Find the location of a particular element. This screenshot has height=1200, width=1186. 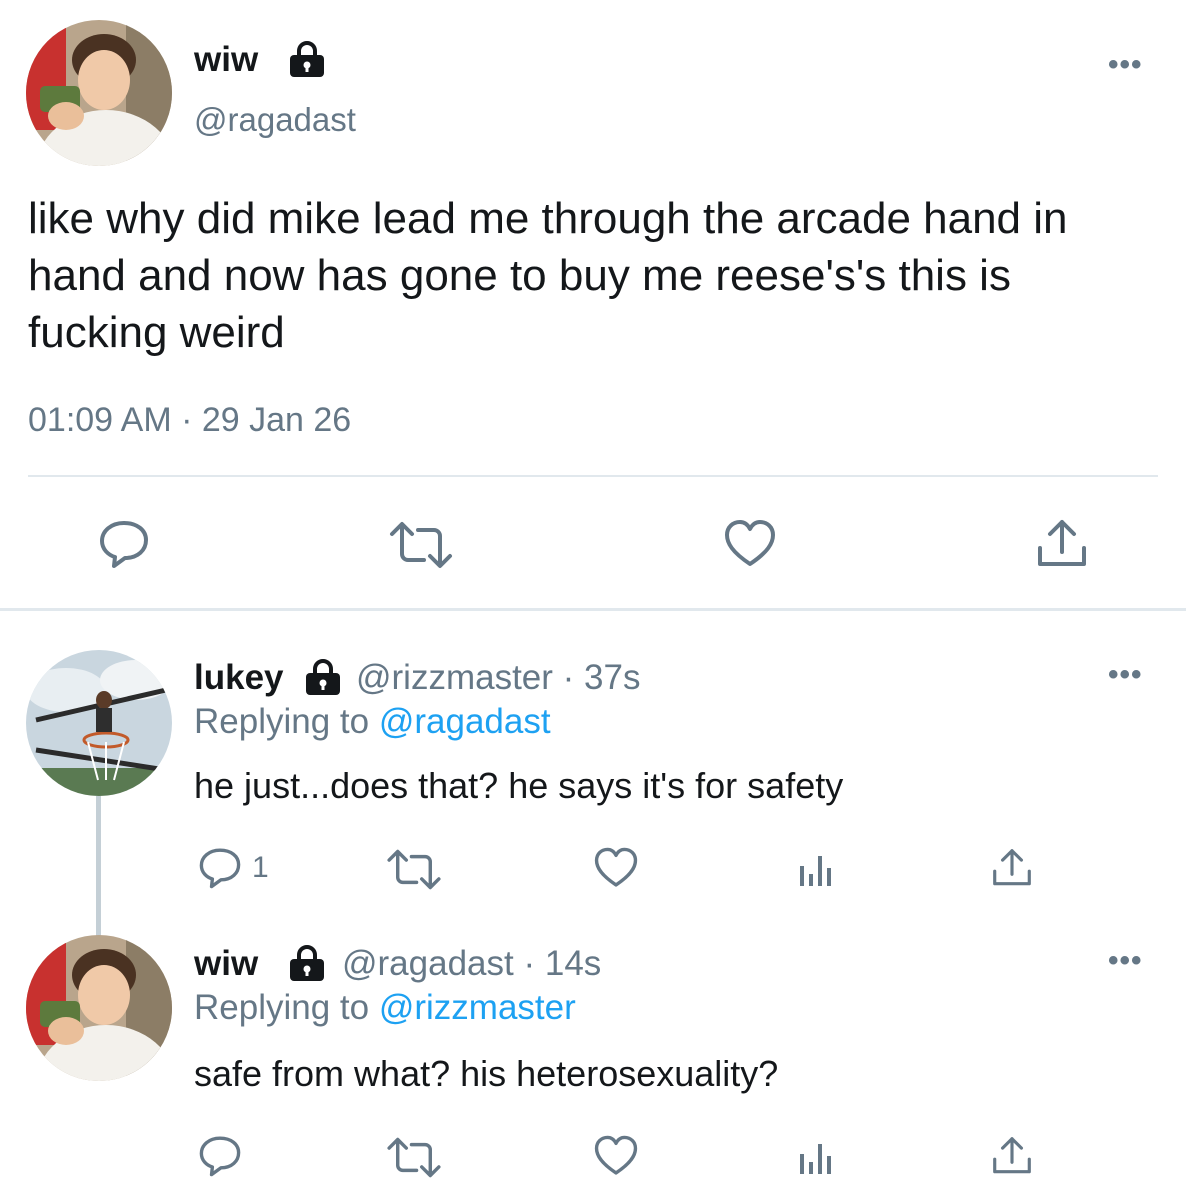

time-ago: · 37s is located at coordinates (602, 677).